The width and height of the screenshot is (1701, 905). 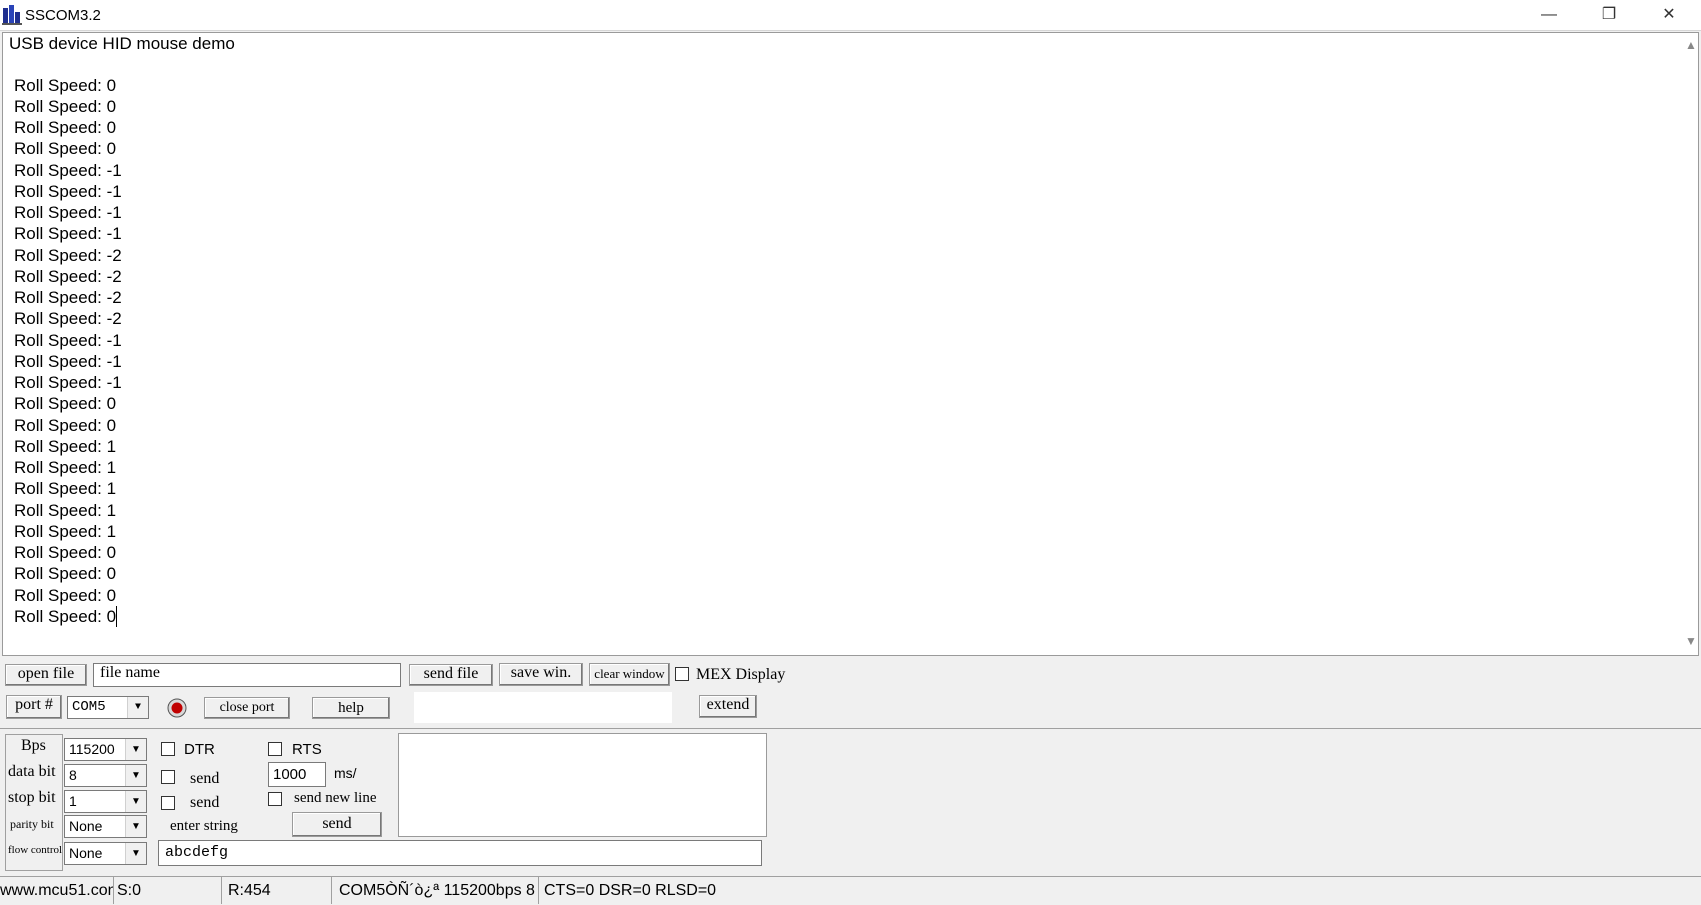 What do you see at coordinates (297, 774) in the screenshot?
I see `interval-input: 1000` at bounding box center [297, 774].